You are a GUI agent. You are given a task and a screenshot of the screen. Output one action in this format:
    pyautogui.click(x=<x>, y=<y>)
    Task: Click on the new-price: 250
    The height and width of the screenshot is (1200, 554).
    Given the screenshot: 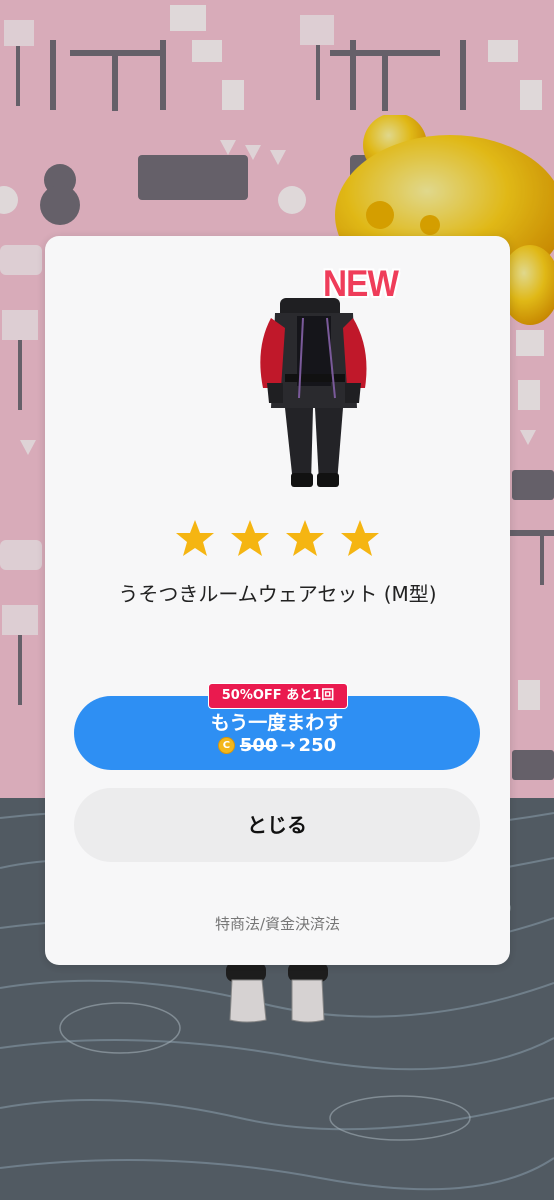 What is the action you would take?
    pyautogui.click(x=317, y=745)
    